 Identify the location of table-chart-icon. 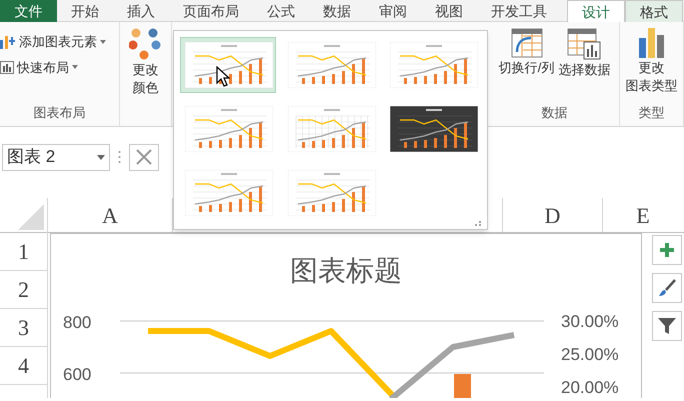
(584, 44).